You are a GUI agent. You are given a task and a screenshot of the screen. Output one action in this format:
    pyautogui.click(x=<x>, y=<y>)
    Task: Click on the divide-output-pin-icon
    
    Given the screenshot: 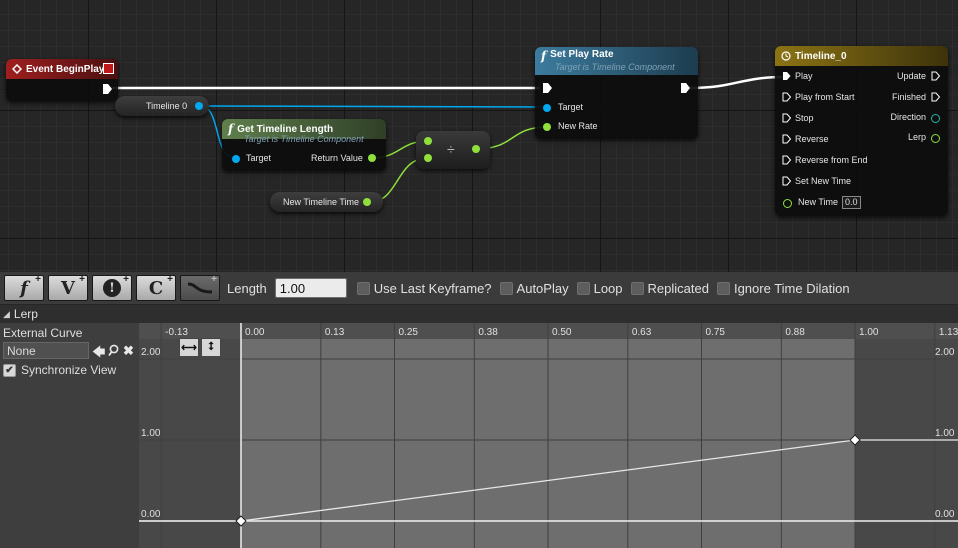 What is the action you would take?
    pyautogui.click(x=476, y=149)
    